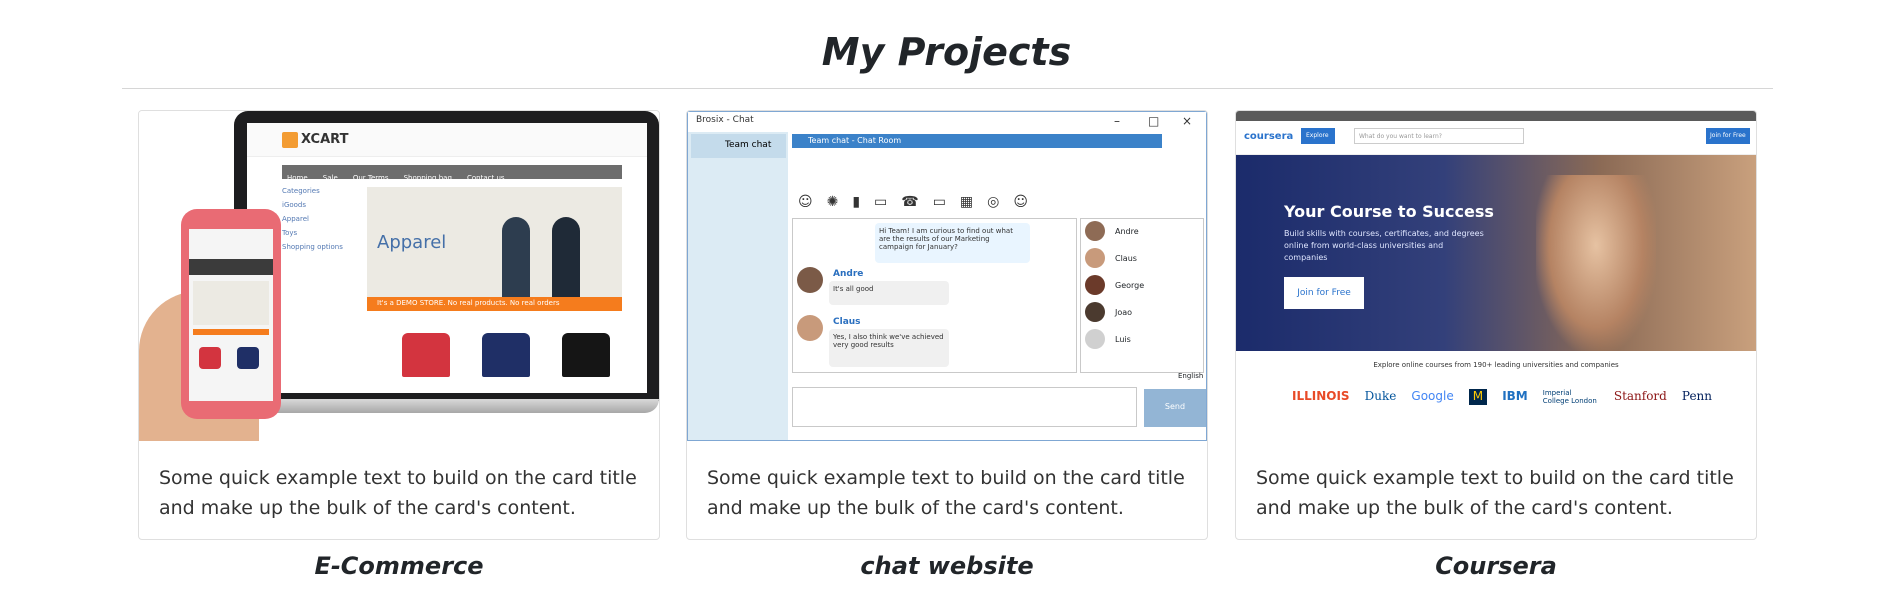 This screenshot has height=615, width=1893. What do you see at coordinates (231, 267) in the screenshot?
I see `phone-nav` at bounding box center [231, 267].